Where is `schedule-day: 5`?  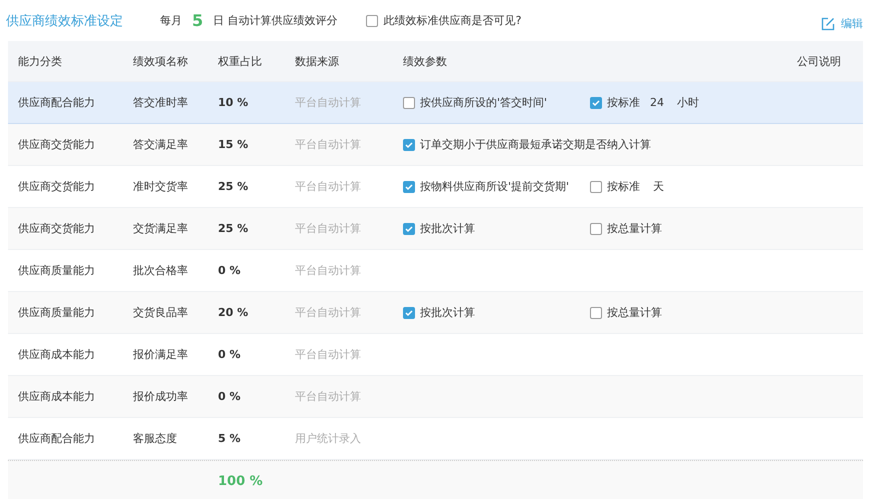
schedule-day: 5 is located at coordinates (198, 20).